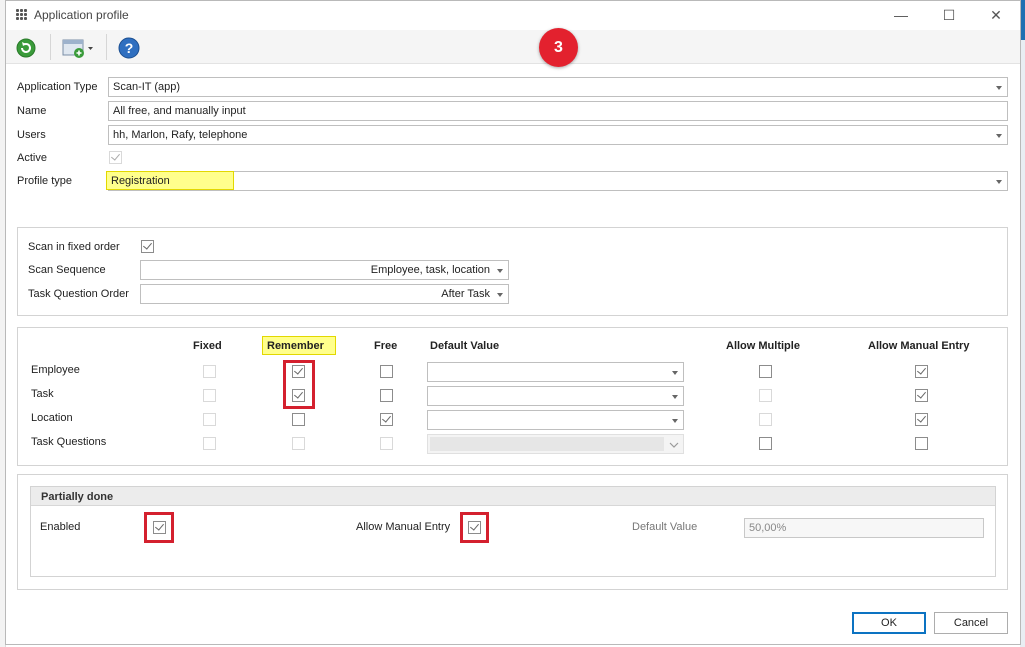 The image size is (1025, 647). Describe the element at coordinates (209, 443) in the screenshot. I see `task-questions-fixed-checkbox` at that location.